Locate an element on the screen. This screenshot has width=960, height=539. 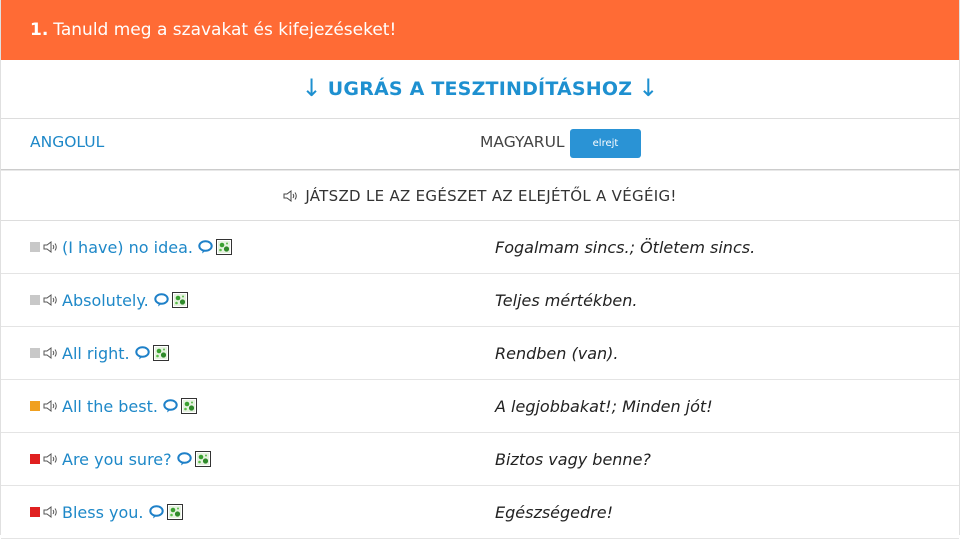
hungarian-translation: Teljes mértékben. is located at coordinates (566, 300).